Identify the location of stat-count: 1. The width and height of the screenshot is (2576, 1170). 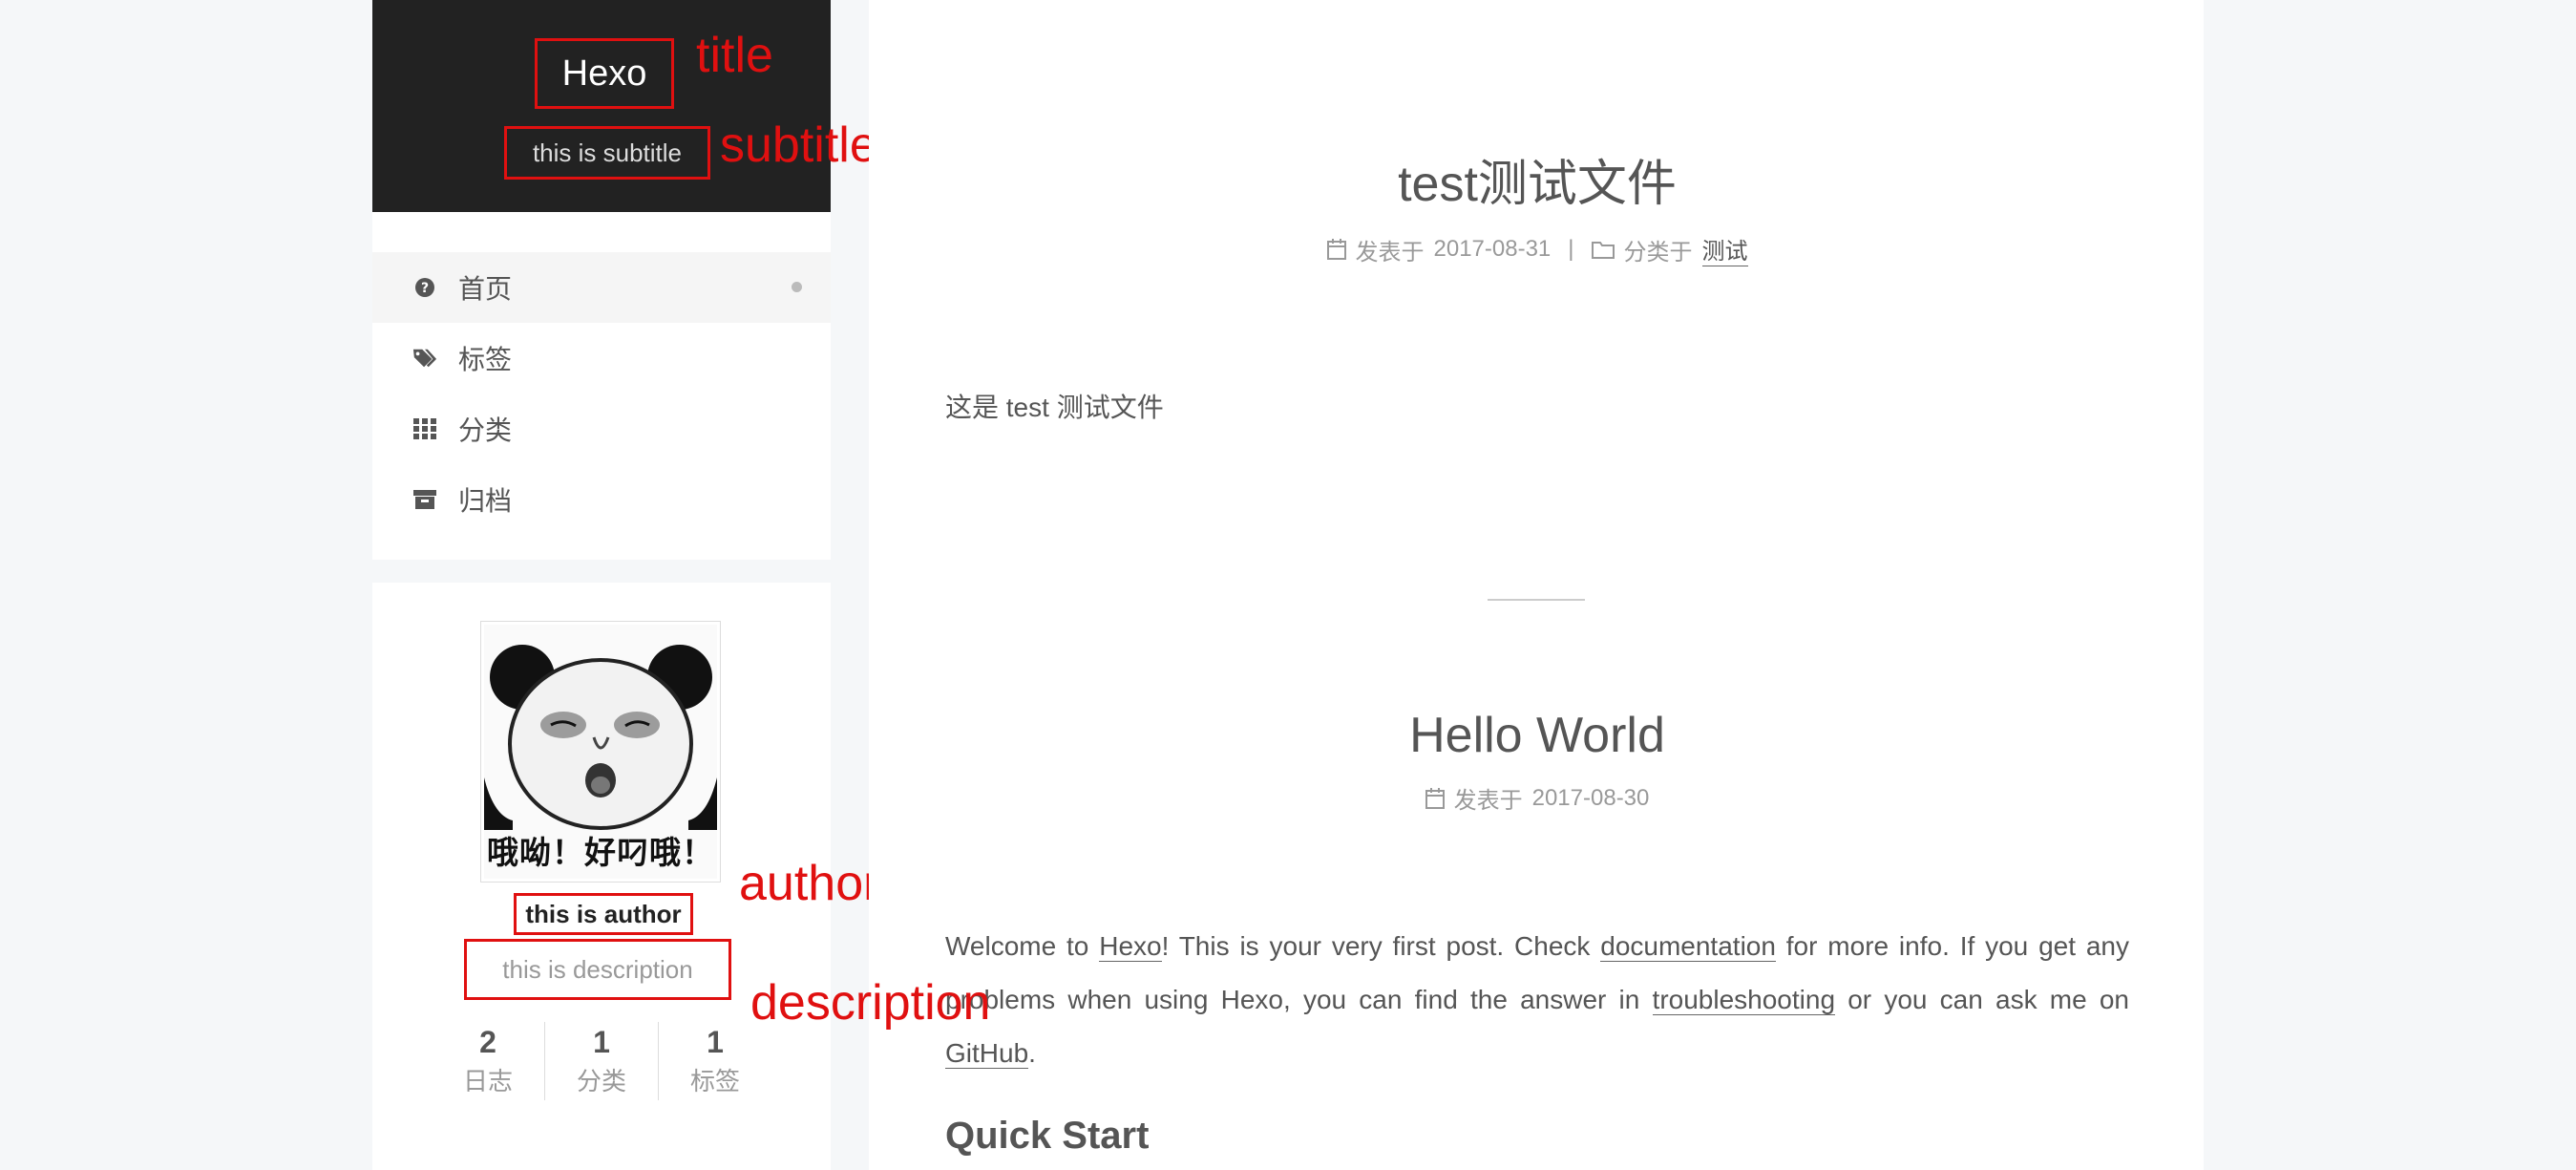
(601, 1042).